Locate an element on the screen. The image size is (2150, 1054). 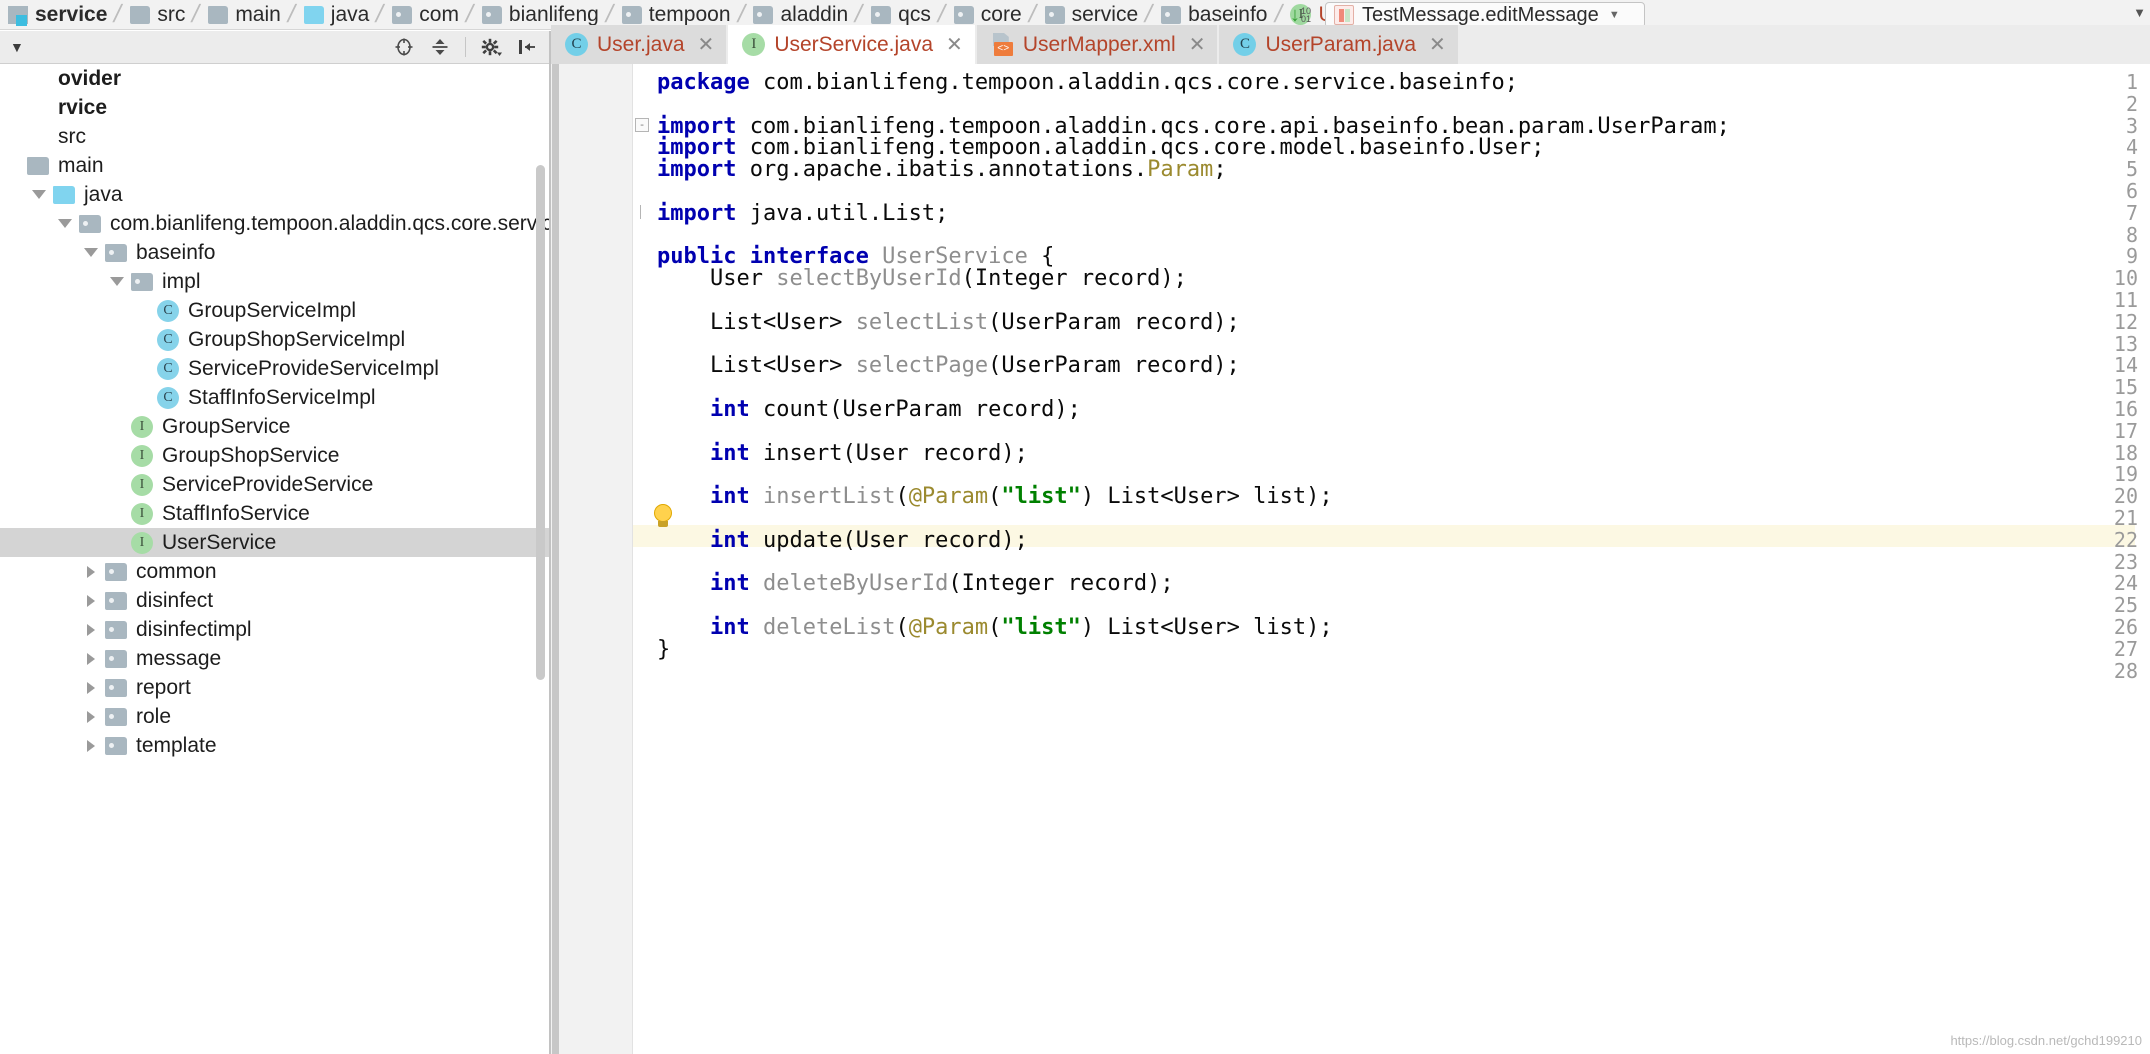
interface-icon: I is located at coordinates (142, 426).